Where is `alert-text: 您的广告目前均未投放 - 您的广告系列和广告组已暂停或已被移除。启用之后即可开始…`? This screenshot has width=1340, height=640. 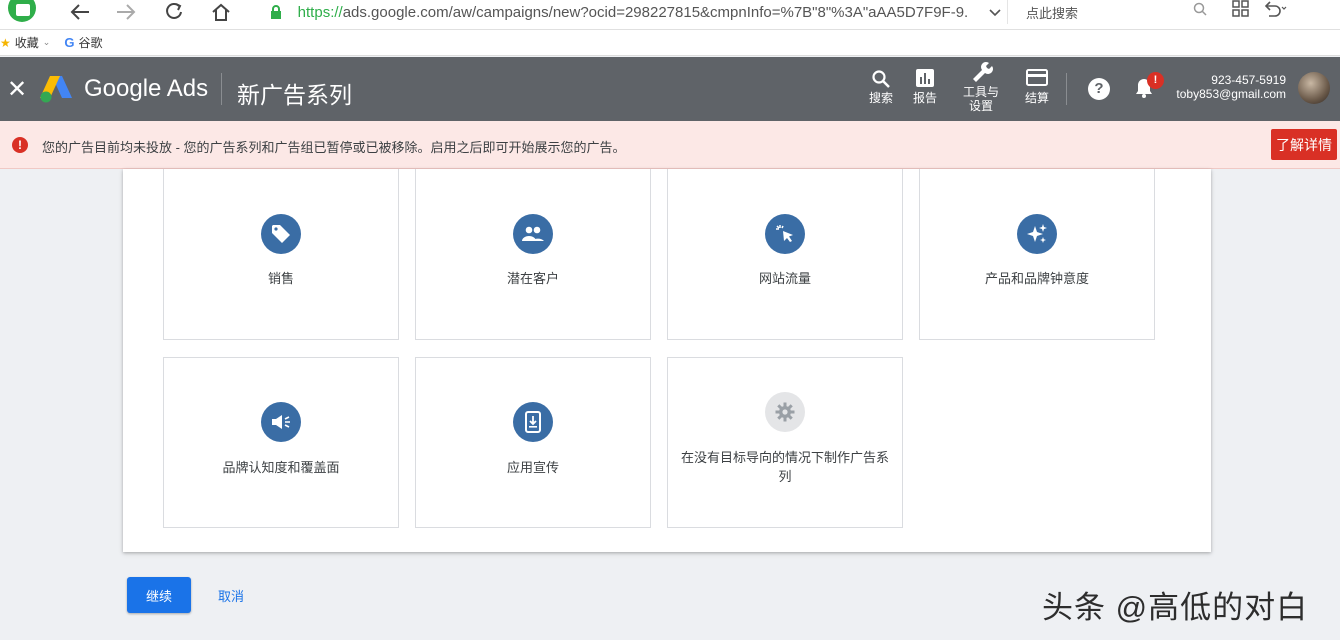
alert-text: 您的广告目前均未投放 - 您的广告系列和广告组已暂停或已被移除。启用之后即可开始… is located at coordinates (334, 147).